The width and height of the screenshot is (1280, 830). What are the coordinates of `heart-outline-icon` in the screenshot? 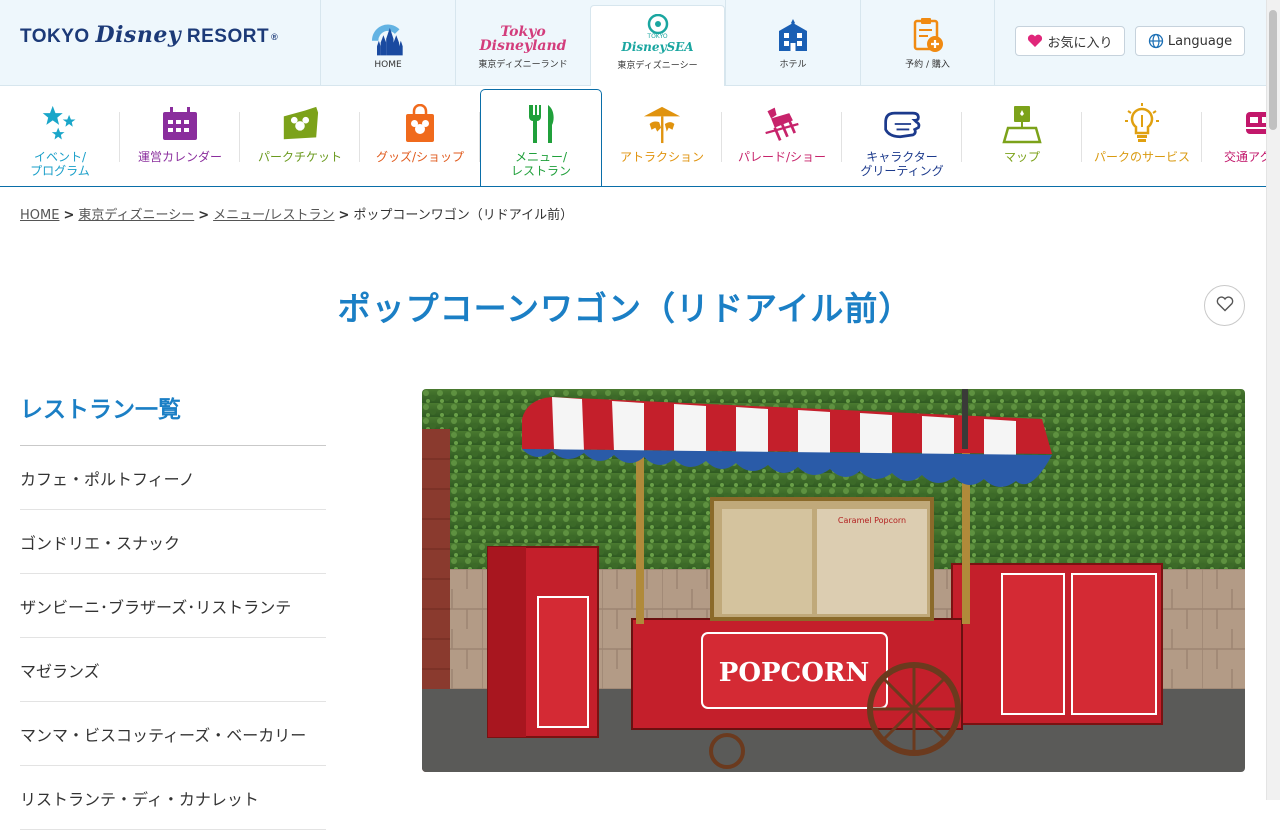 It's located at (1225, 305).